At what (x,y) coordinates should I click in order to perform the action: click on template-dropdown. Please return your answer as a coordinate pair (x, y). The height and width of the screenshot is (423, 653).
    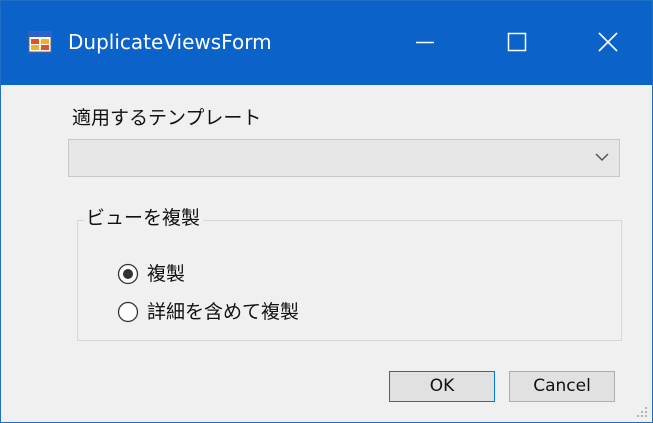
    Looking at the image, I should click on (344, 158).